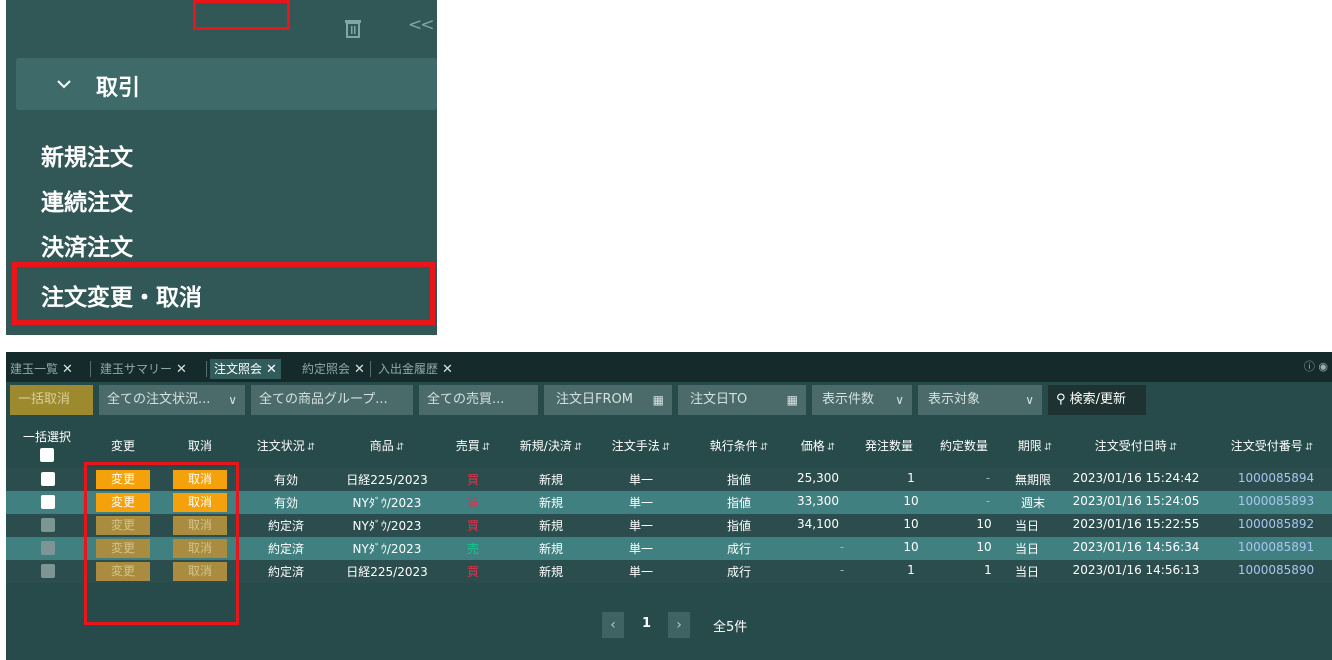  Describe the element at coordinates (408, 369) in the screenshot. I see `tab-label: 入出金履歴` at that location.